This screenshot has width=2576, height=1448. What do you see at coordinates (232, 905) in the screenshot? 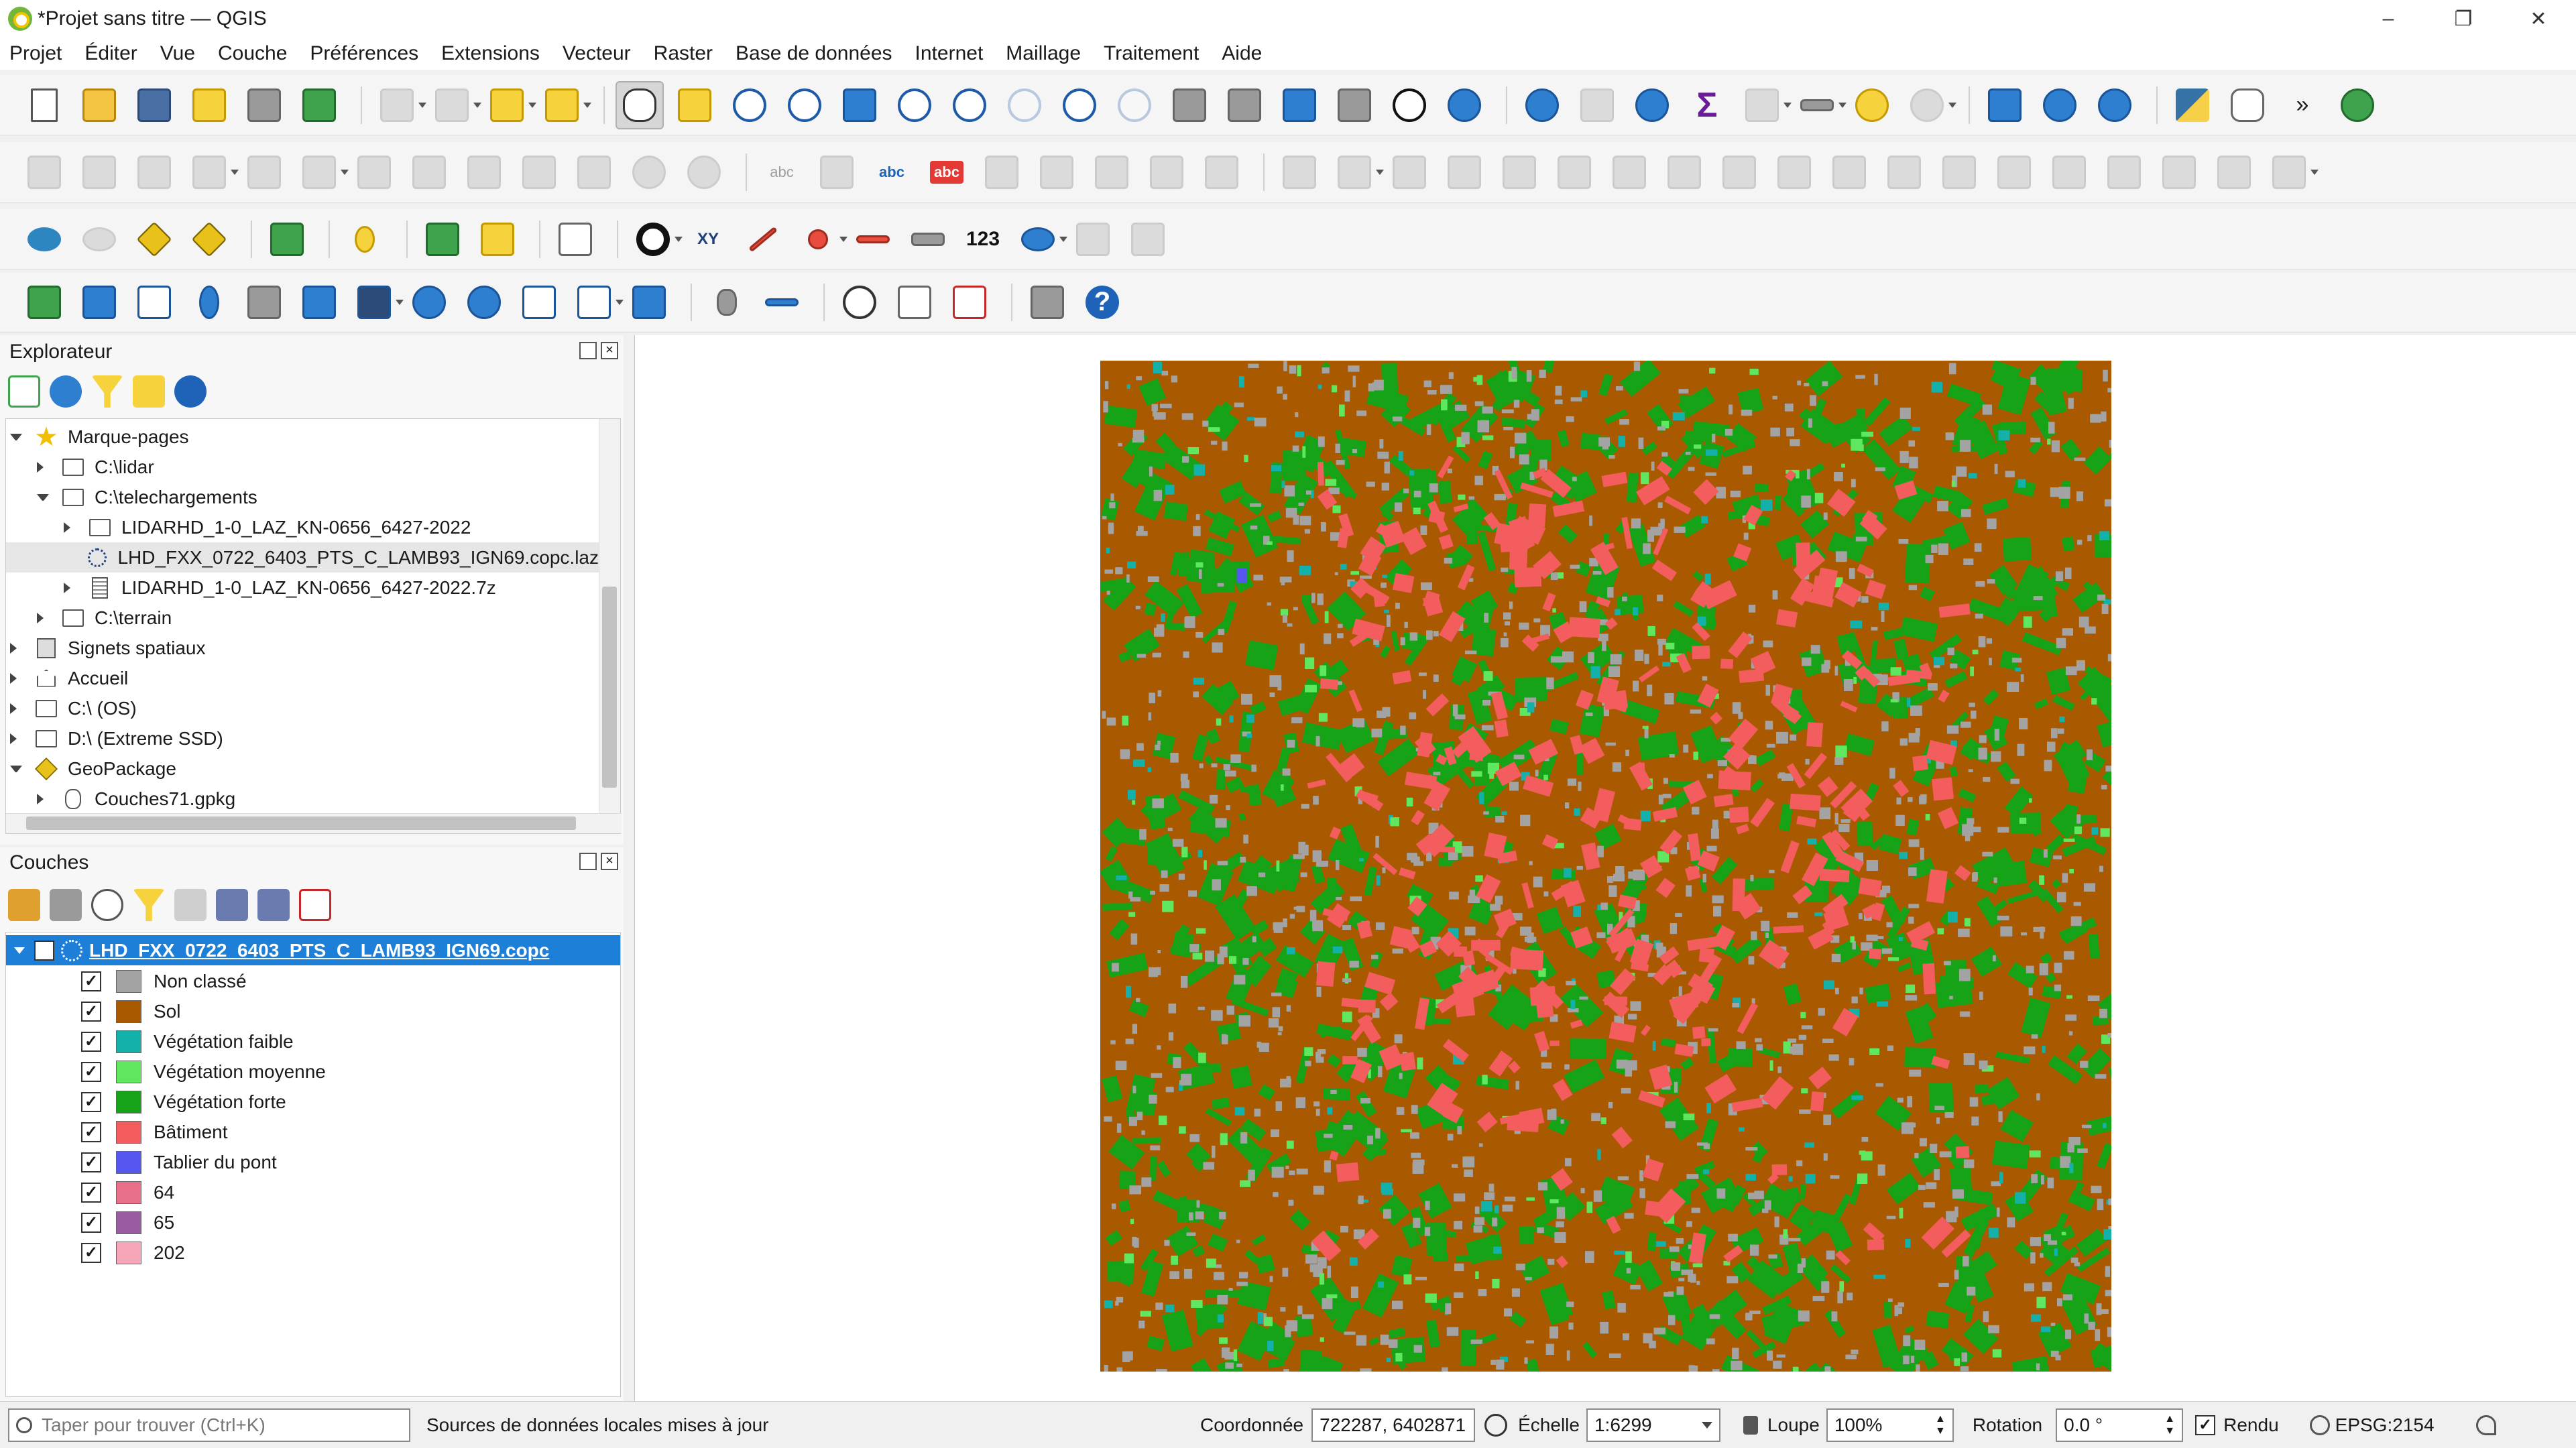
I see `expand-all-icon` at bounding box center [232, 905].